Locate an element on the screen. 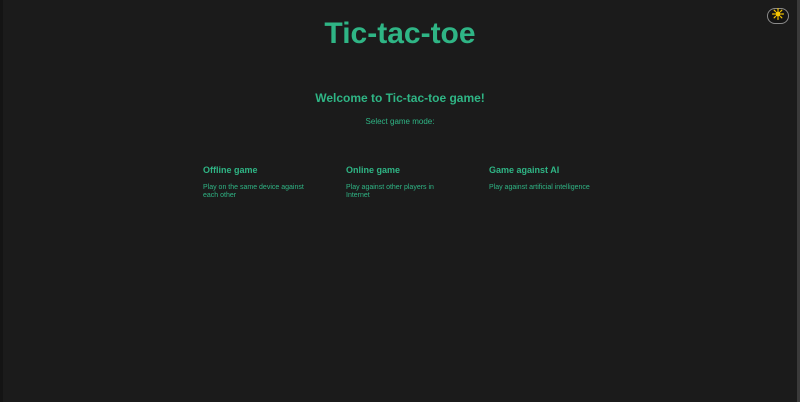  mode-title: Online game is located at coordinates (373, 170).